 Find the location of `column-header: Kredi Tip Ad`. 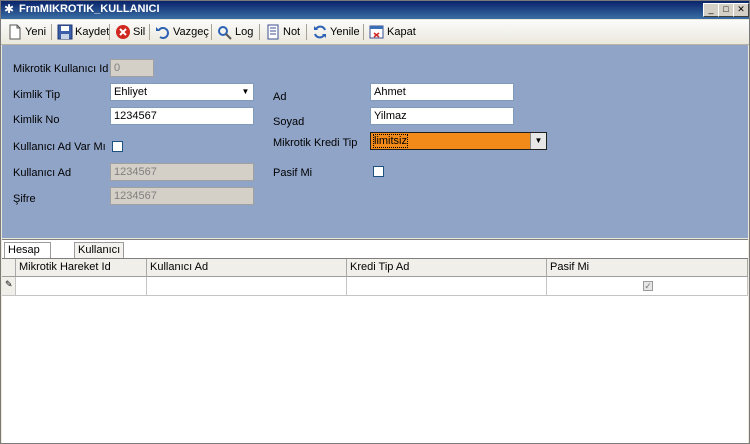

column-header: Kredi Tip Ad is located at coordinates (447, 267).